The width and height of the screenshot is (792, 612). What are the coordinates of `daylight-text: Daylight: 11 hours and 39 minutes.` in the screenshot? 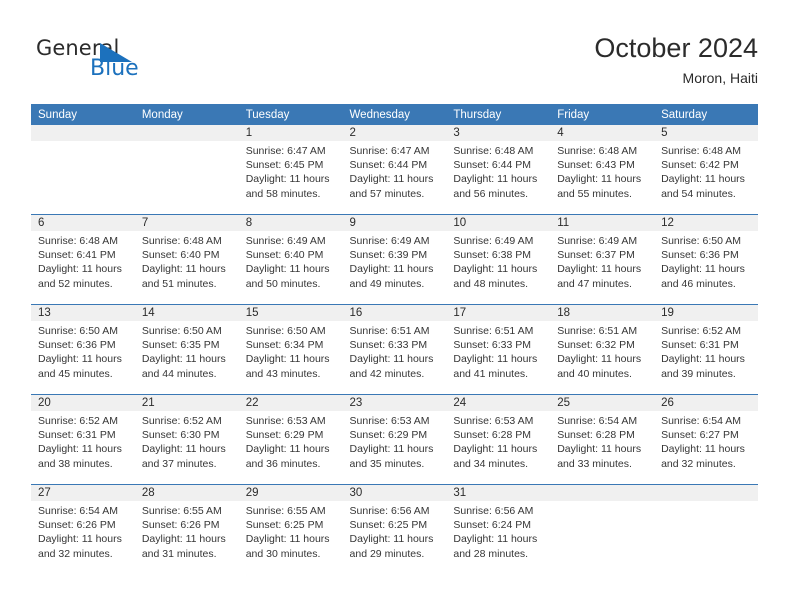 It's located at (703, 366).